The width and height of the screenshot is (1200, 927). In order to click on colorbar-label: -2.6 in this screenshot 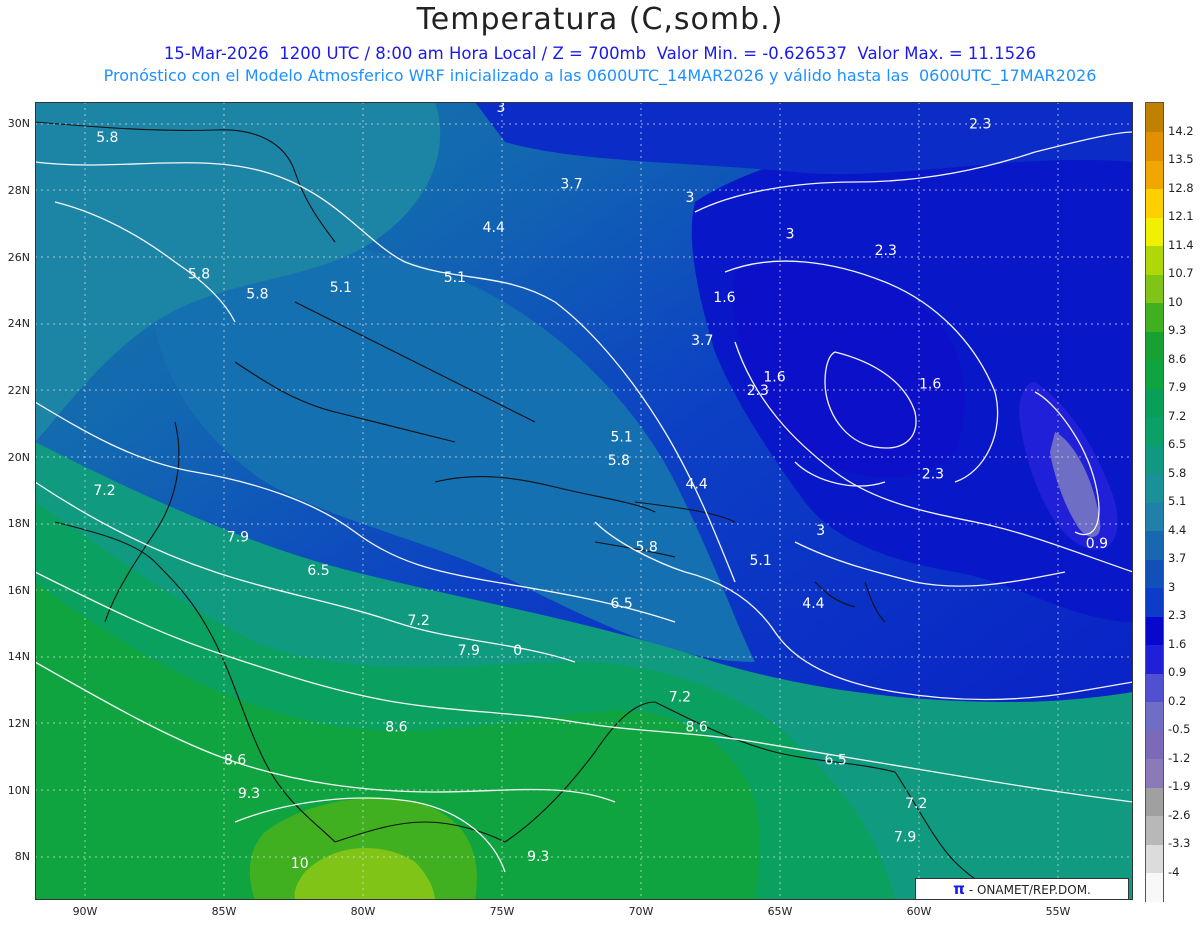, I will do `click(1179, 814)`.